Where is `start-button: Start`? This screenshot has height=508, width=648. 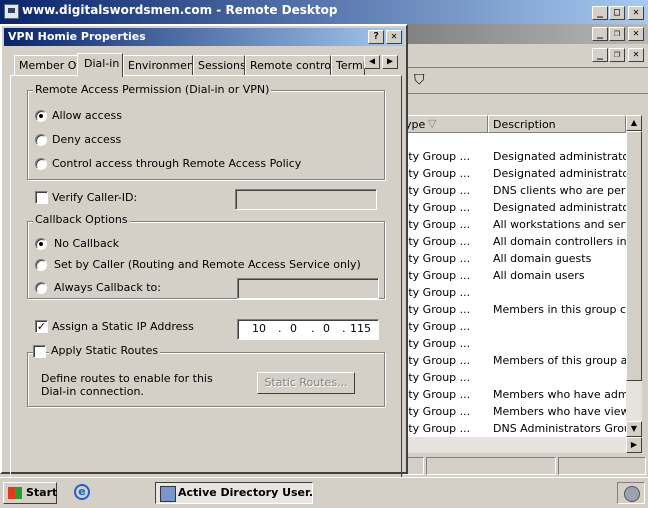 start-button: Start is located at coordinates (30, 493).